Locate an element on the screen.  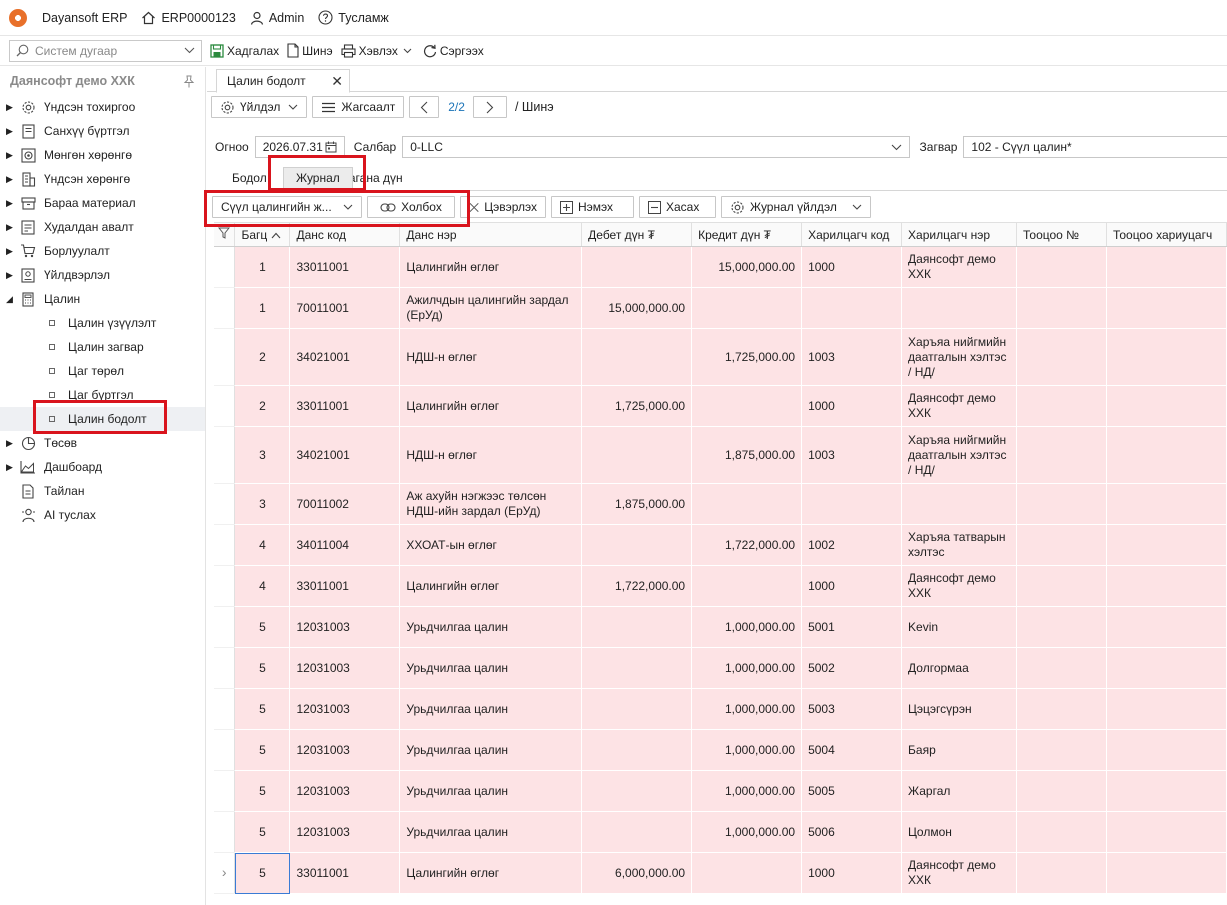
sidebar-subitem-payroll-calculation: Цалин бодолт is located at coordinates (102, 419).